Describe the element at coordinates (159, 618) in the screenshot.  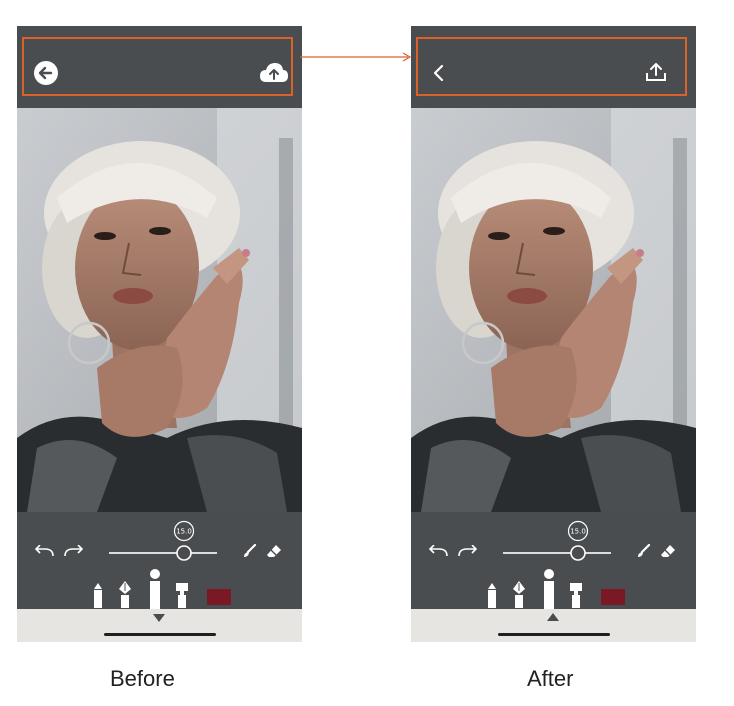
I see `triangle-down-icon` at that location.